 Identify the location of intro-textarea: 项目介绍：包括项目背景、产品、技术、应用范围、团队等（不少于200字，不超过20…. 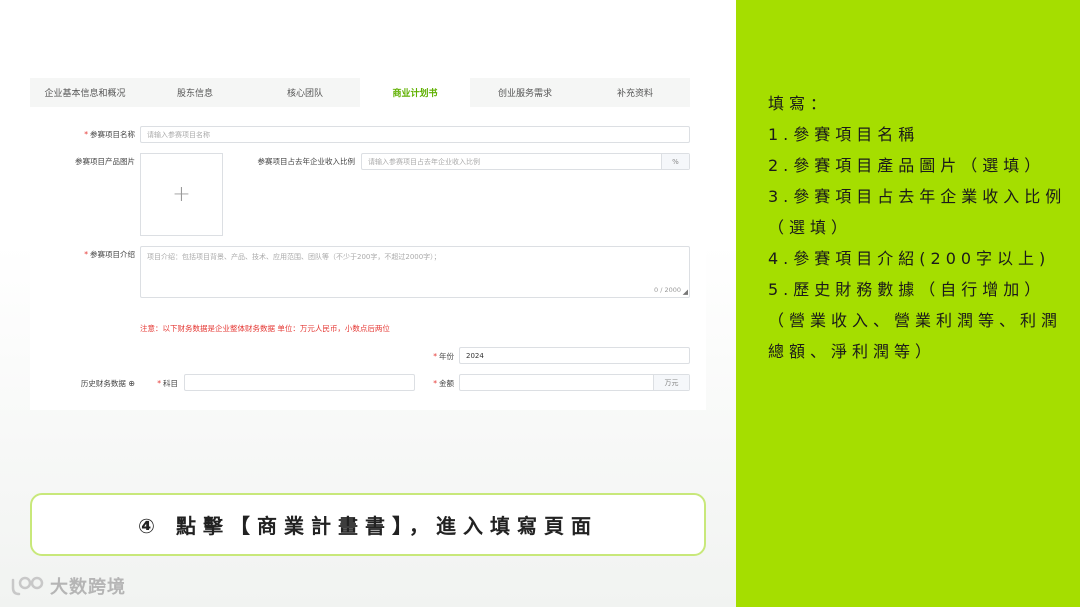
(415, 272).